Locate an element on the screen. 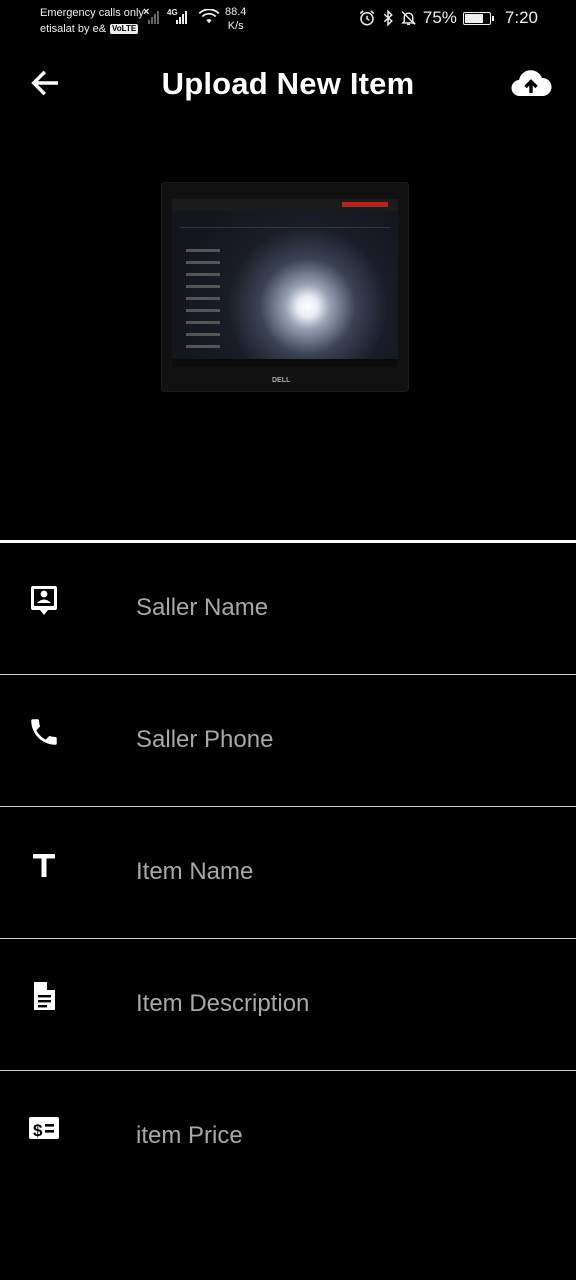 The image size is (576, 1280). carrier-info: Emergency calls only etisalat by e& VoLTE is located at coordinates (92, 21).